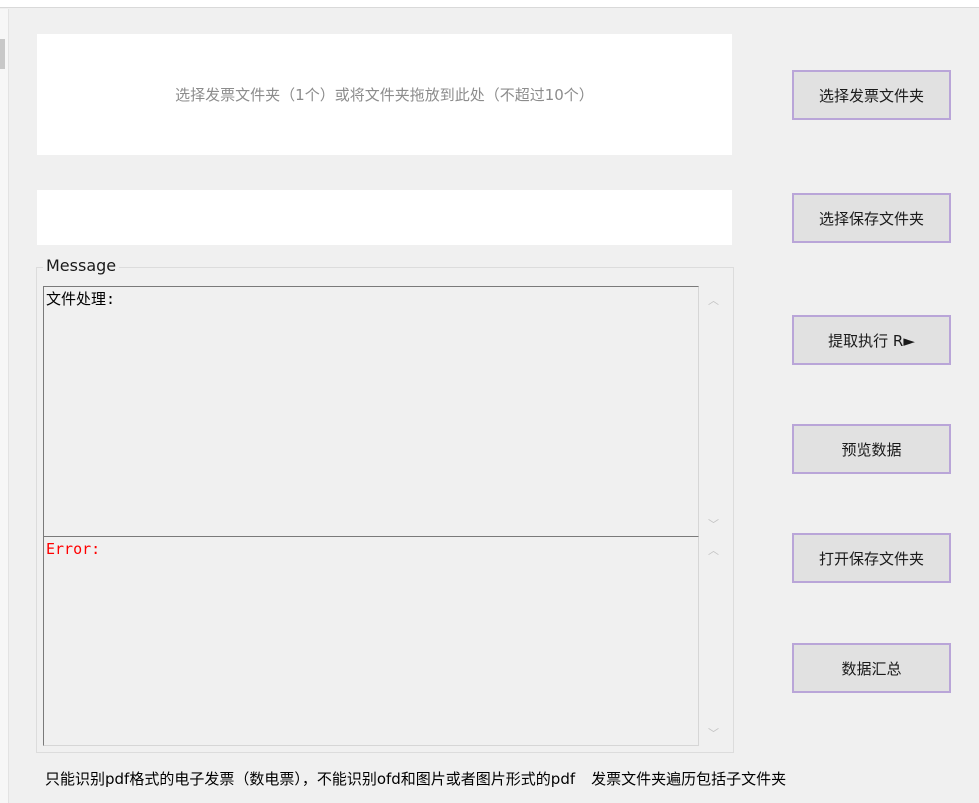 The height and width of the screenshot is (803, 979). I want to click on error-text: Error:, so click(73, 549).